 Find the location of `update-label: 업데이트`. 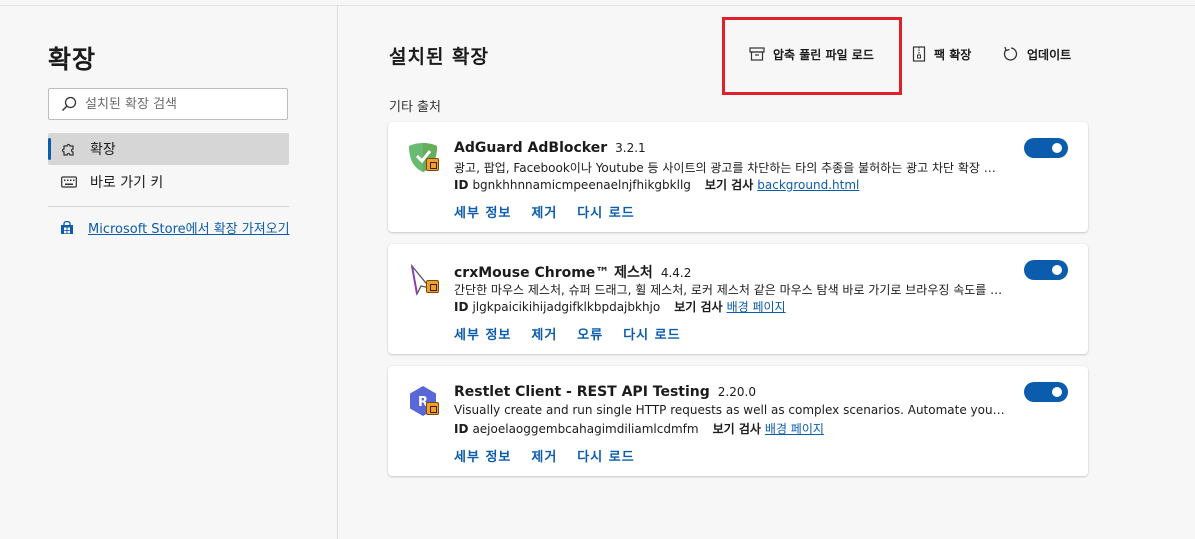

update-label: 업데이트 is located at coordinates (1049, 54).